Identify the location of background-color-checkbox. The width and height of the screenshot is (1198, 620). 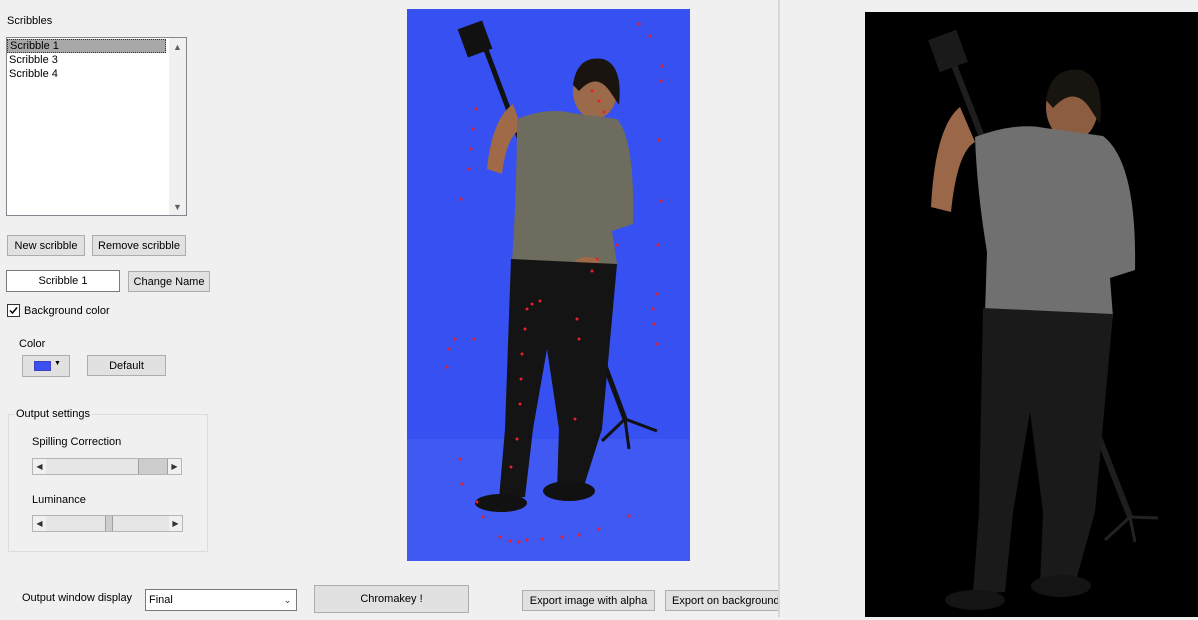
(13, 310).